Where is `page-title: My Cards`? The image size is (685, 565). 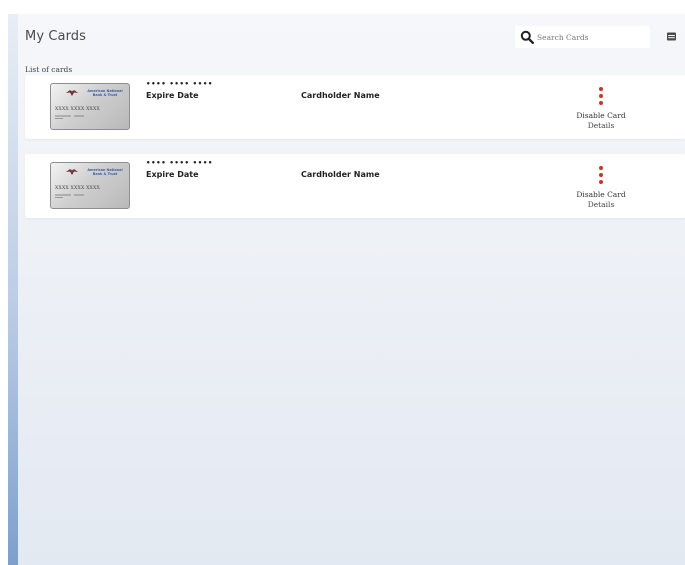
page-title: My Cards is located at coordinates (56, 36).